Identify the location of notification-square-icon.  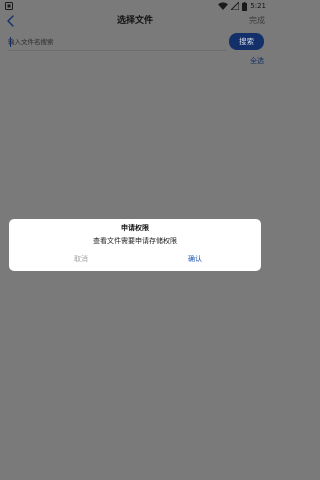
(9, 6).